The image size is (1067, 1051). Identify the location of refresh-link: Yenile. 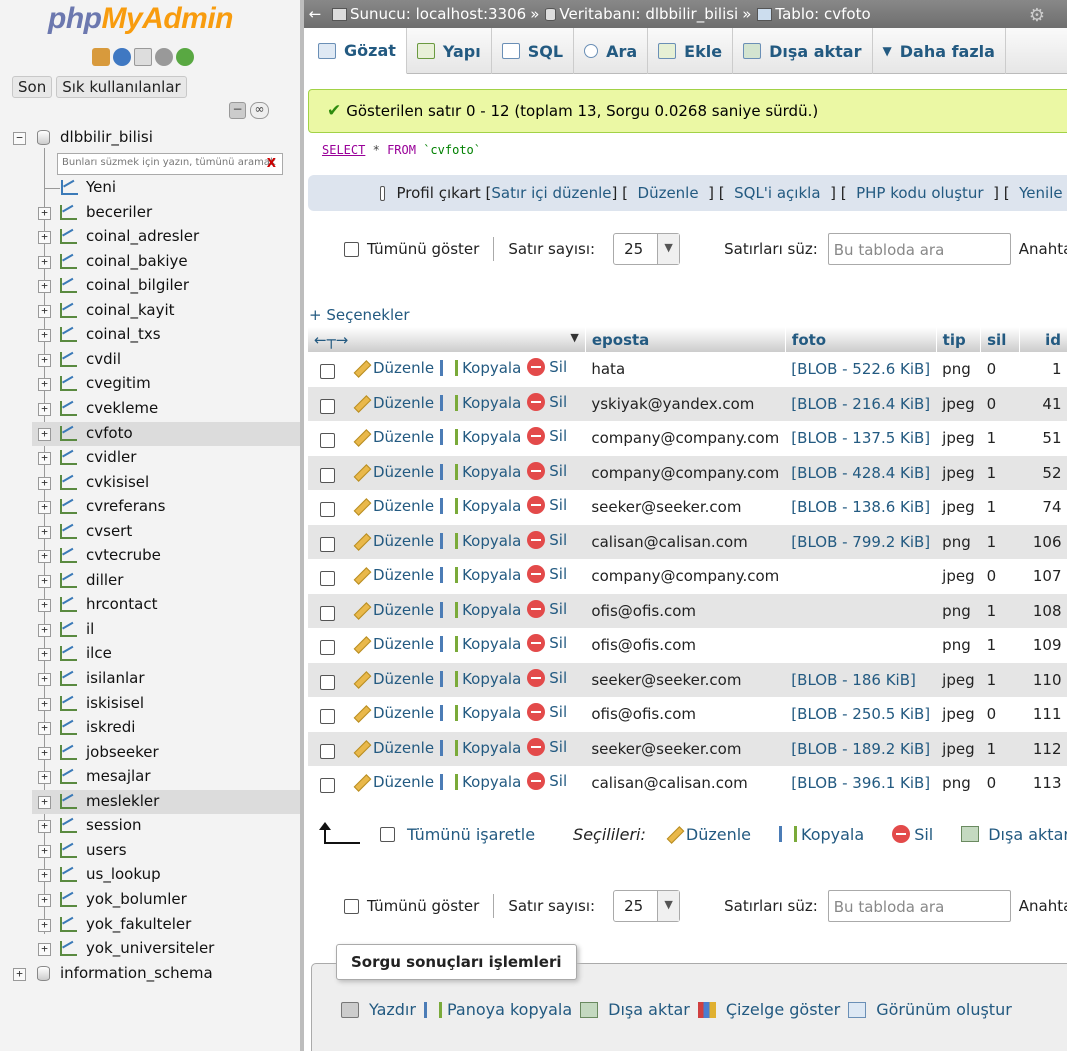
(1040, 193).